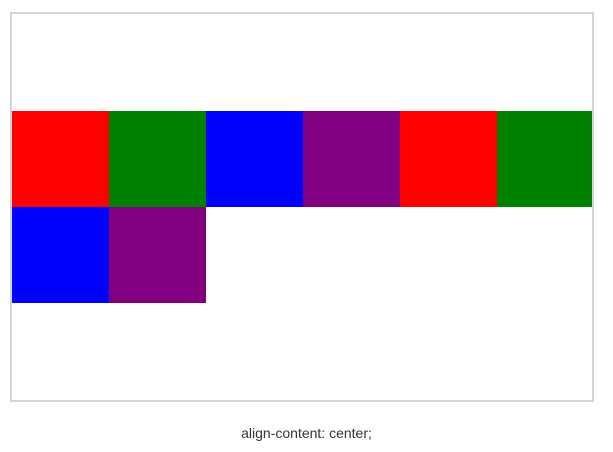 This screenshot has width=613, height=452. Describe the element at coordinates (306, 433) in the screenshot. I see `demo-caption: align-content: center;` at that location.